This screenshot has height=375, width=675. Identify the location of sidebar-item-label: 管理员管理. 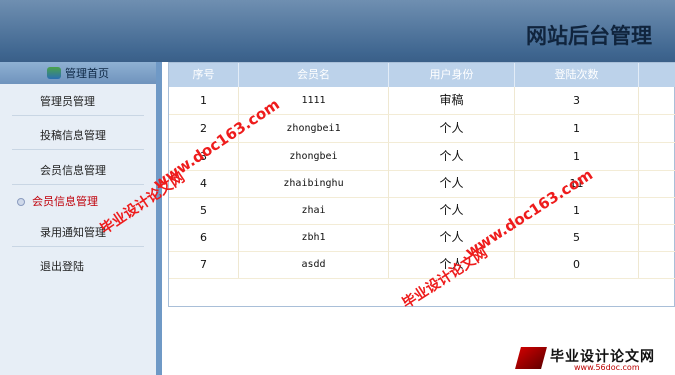
(67, 101).